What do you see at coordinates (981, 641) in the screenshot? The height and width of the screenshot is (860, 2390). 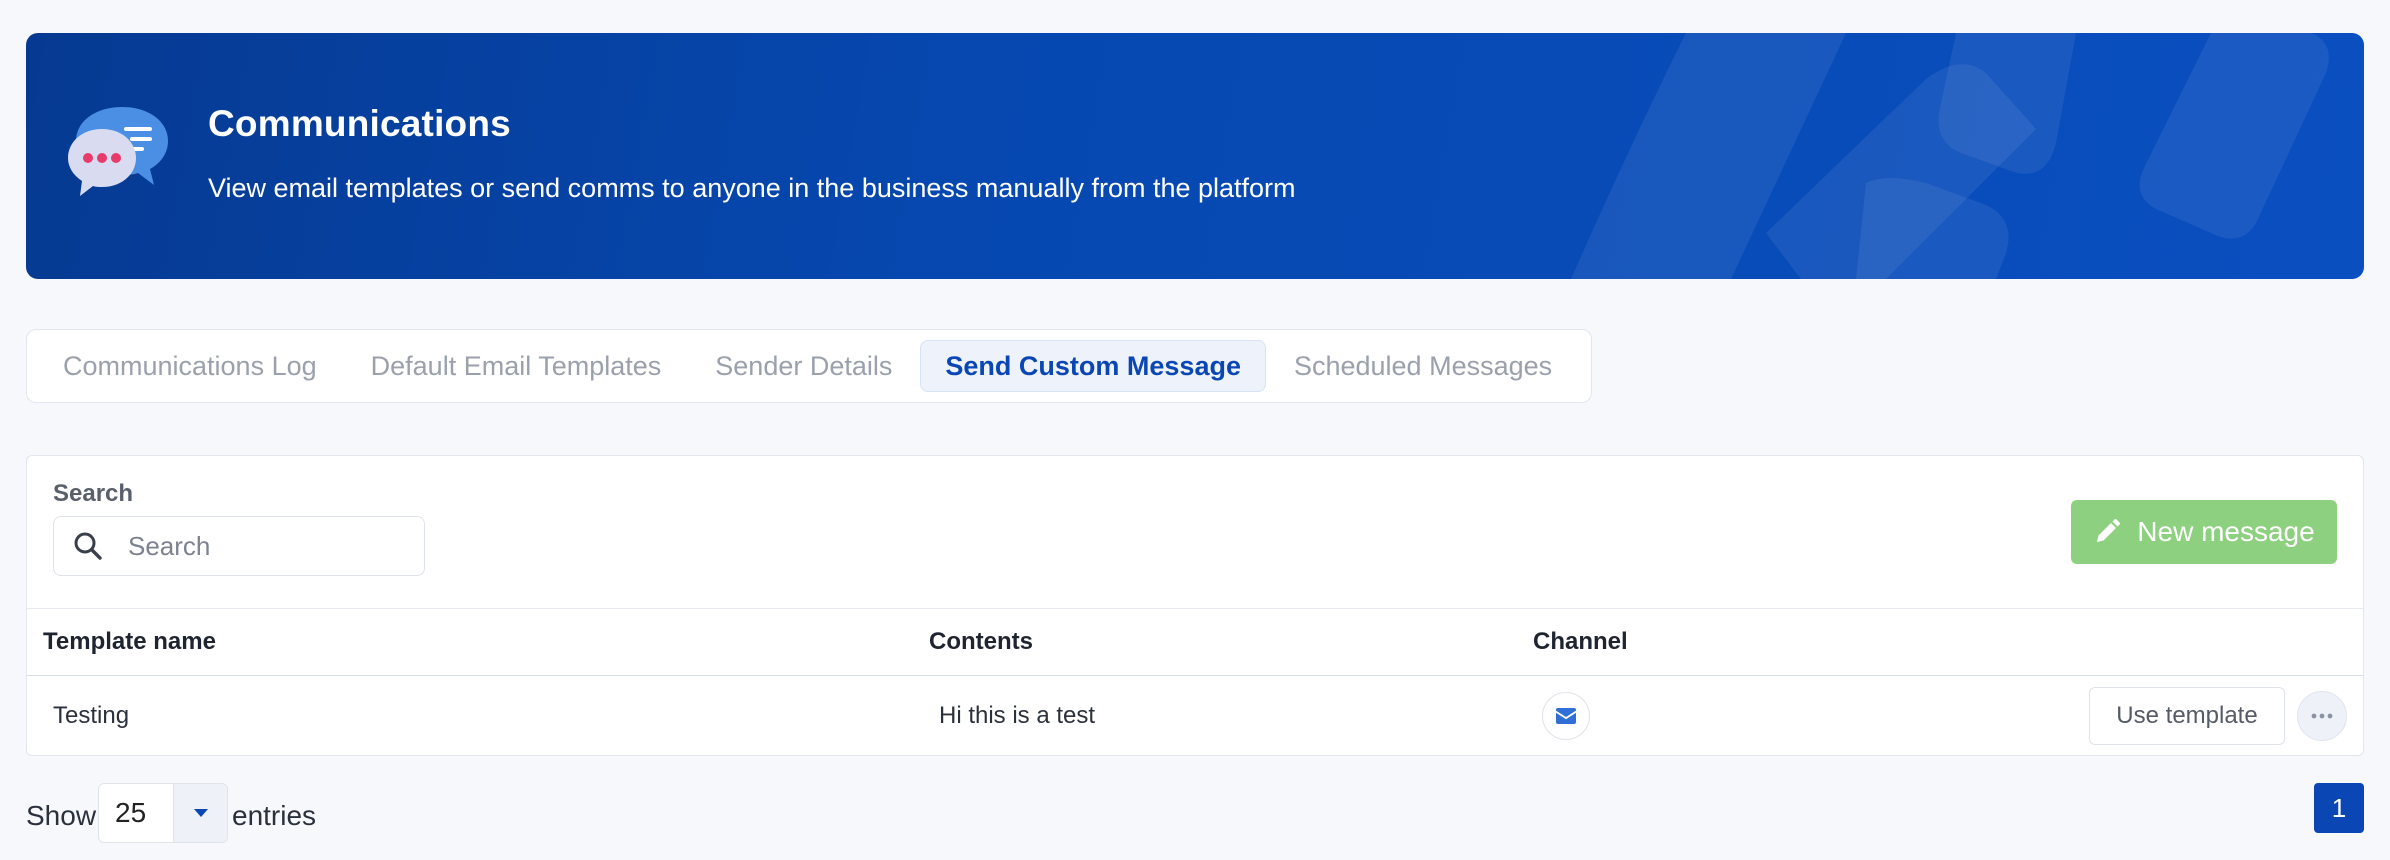 I see `column-contents: Contents` at bounding box center [981, 641].